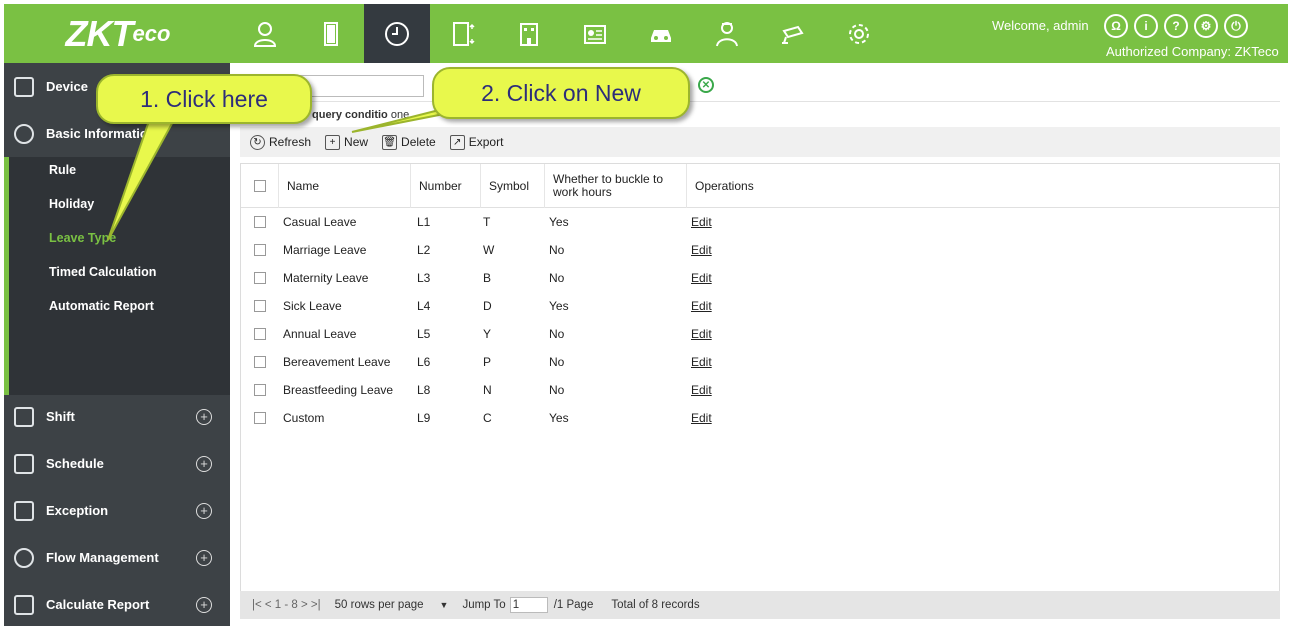 This screenshot has width=1292, height=626. I want to click on table-row: Annual Leave L5 Y No Edit, so click(760, 334).